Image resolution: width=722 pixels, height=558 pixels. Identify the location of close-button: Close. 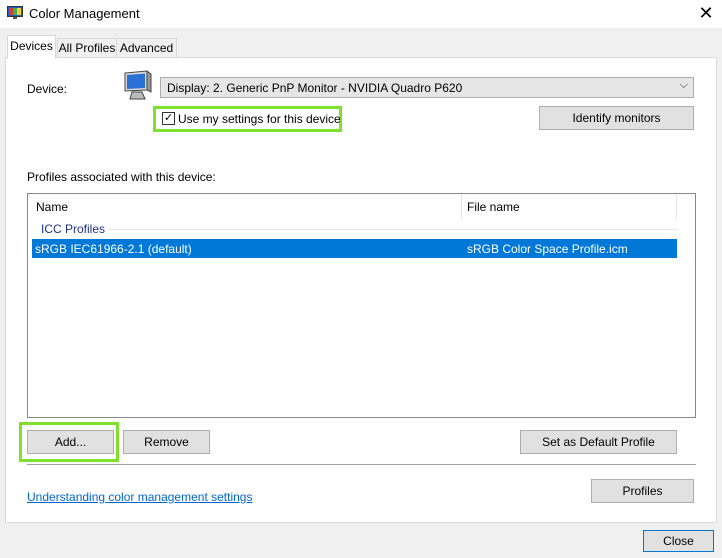
(678, 541).